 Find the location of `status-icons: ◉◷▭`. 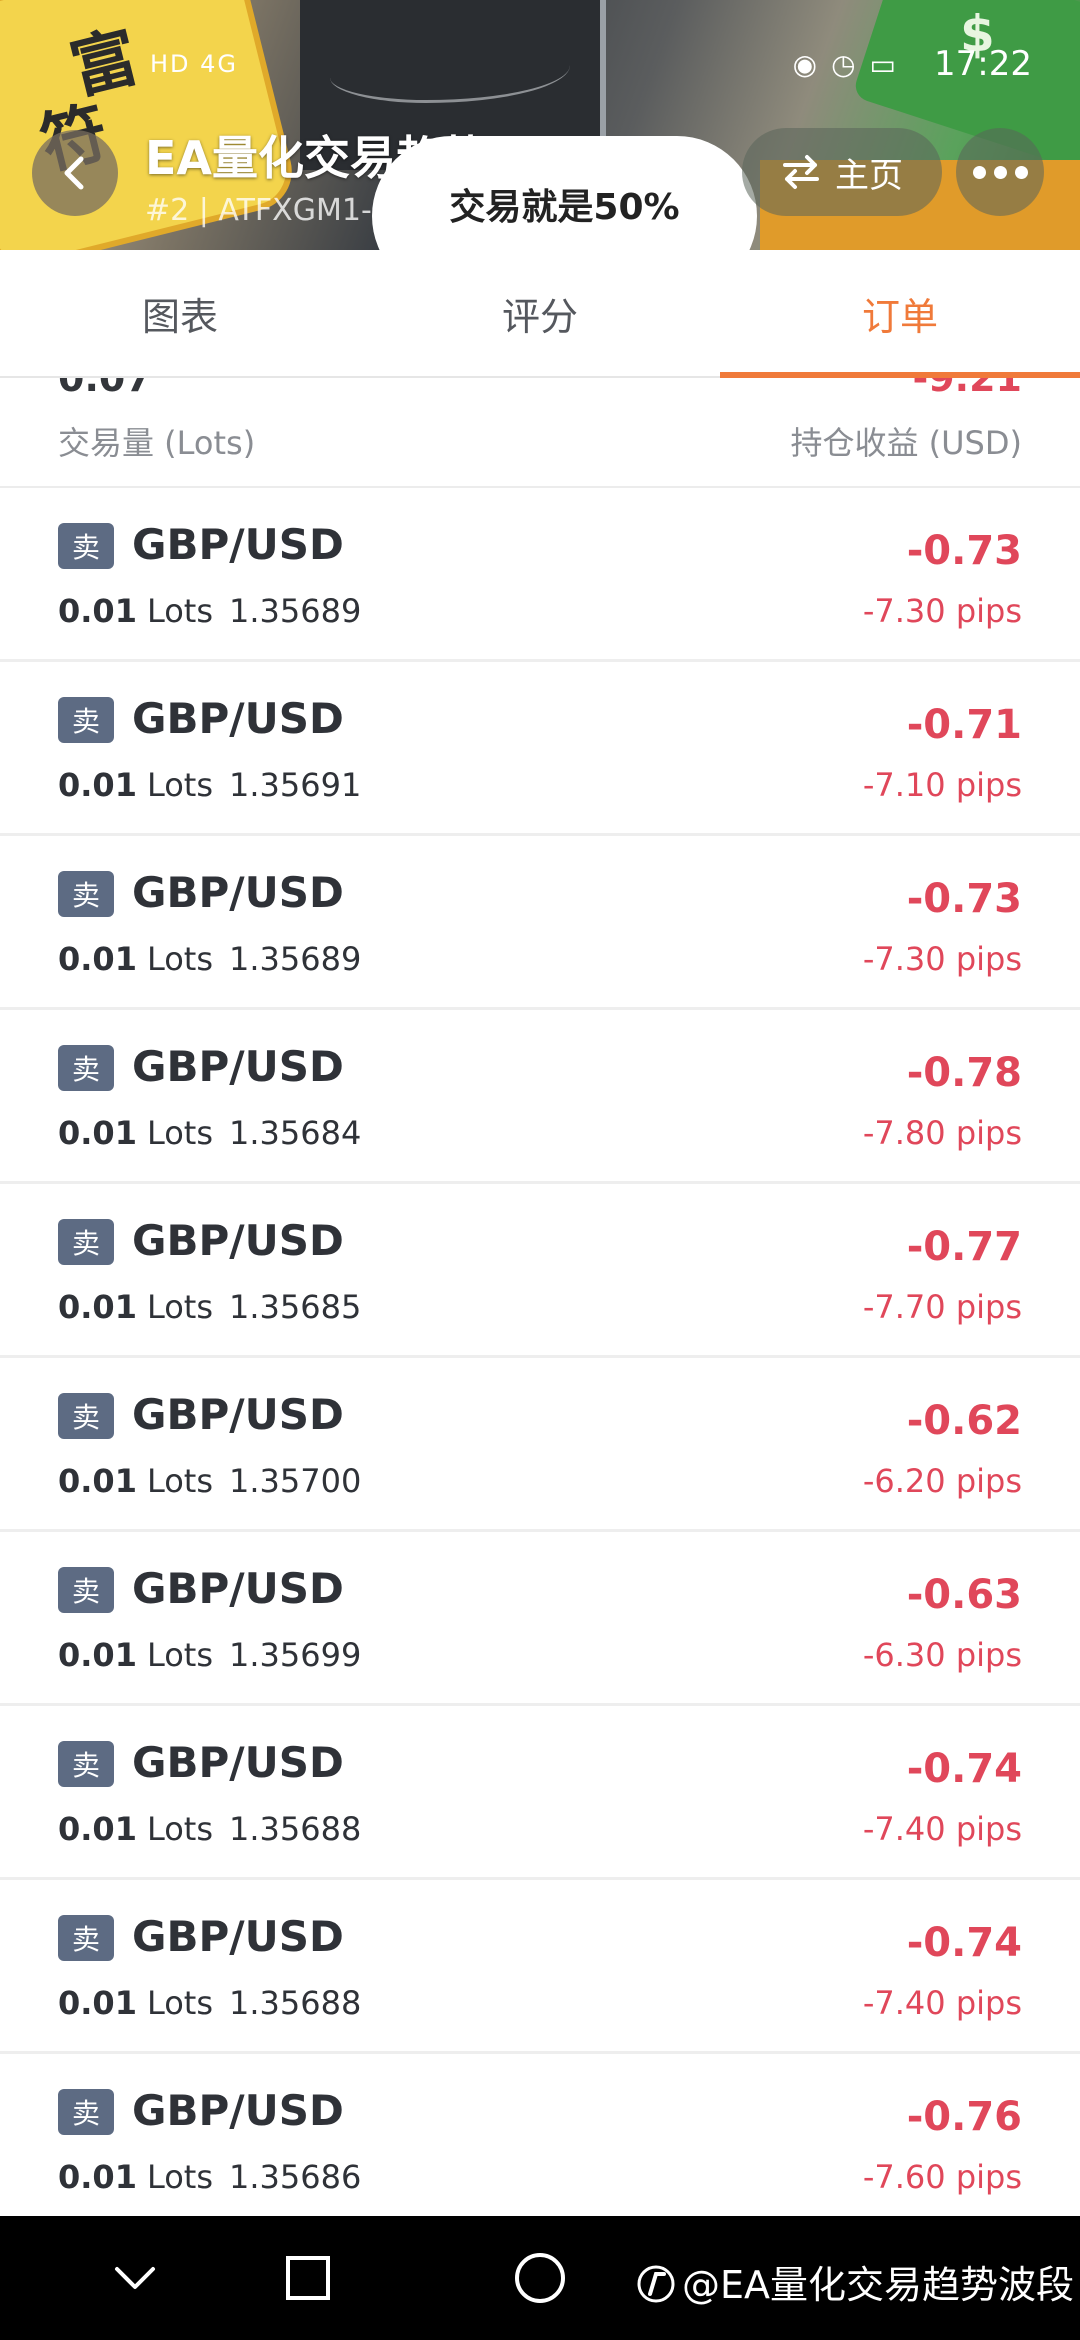

status-icons: ◉◷▭ is located at coordinates (851, 64).